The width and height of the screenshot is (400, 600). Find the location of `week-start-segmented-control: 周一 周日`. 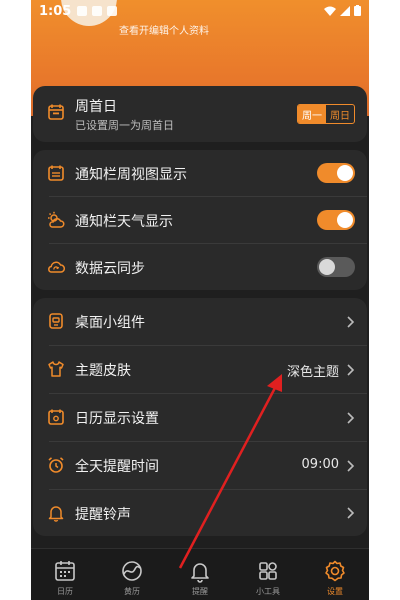

week-start-segmented-control: 周一 周日 is located at coordinates (326, 114).